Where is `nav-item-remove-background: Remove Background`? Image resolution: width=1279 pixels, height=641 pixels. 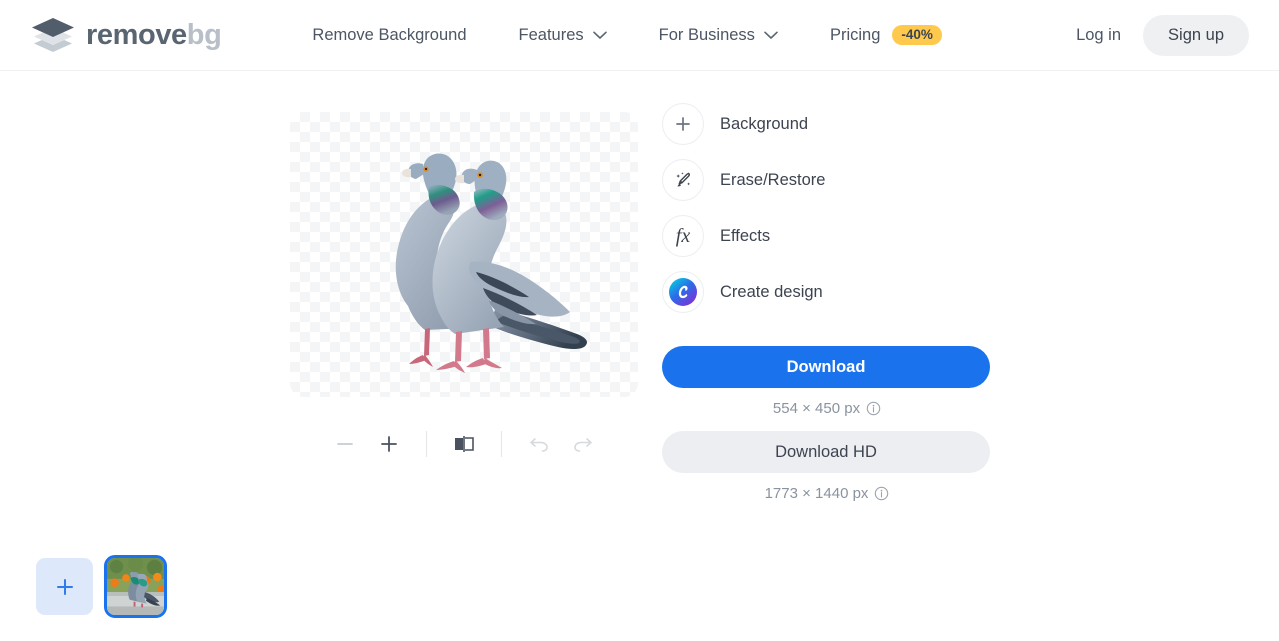
nav-item-remove-background: Remove Background is located at coordinates (389, 35).